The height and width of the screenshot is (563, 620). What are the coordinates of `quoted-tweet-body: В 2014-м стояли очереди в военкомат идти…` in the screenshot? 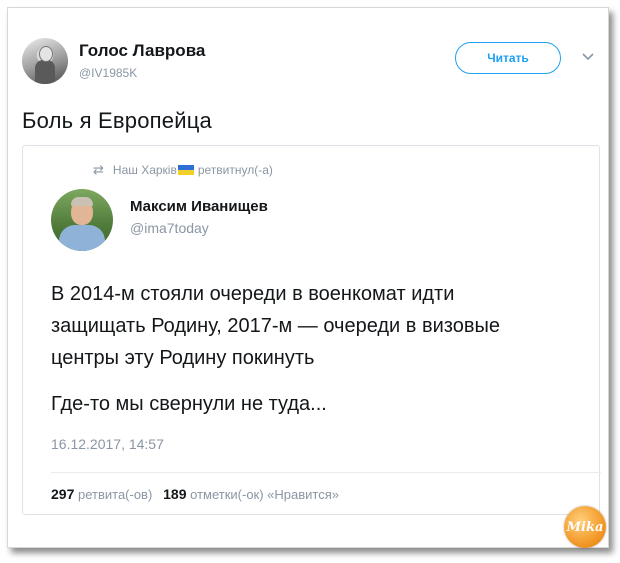 It's located at (321, 326).